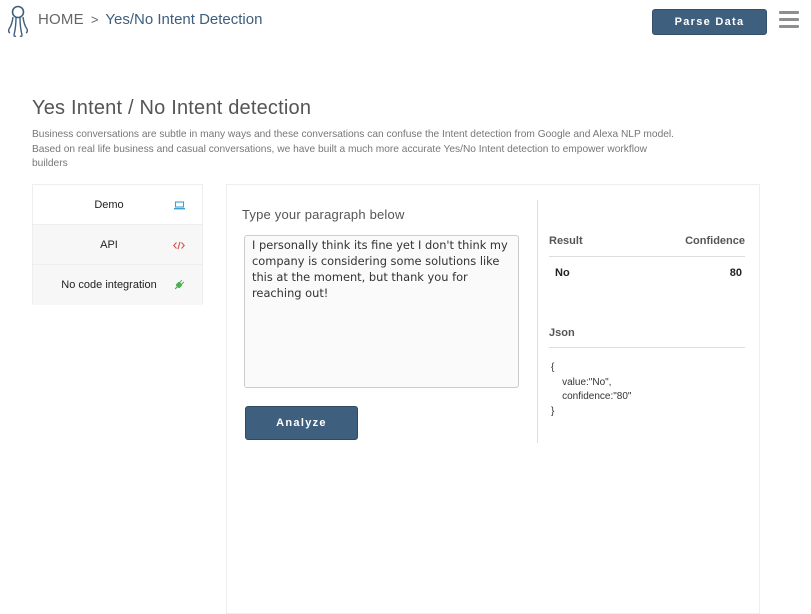  What do you see at coordinates (648, 273) in the screenshot?
I see `result-table-row: No 80` at bounding box center [648, 273].